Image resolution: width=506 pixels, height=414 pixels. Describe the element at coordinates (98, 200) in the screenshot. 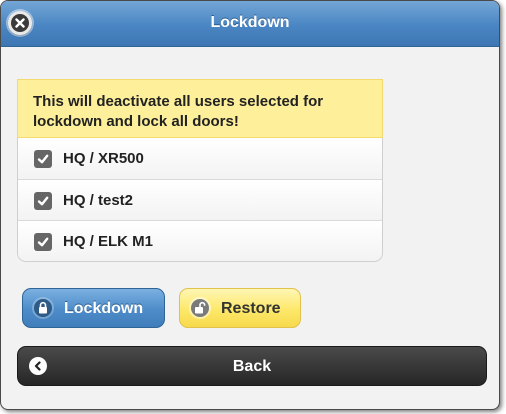

I see `list-item-label: HQ / test2` at that location.